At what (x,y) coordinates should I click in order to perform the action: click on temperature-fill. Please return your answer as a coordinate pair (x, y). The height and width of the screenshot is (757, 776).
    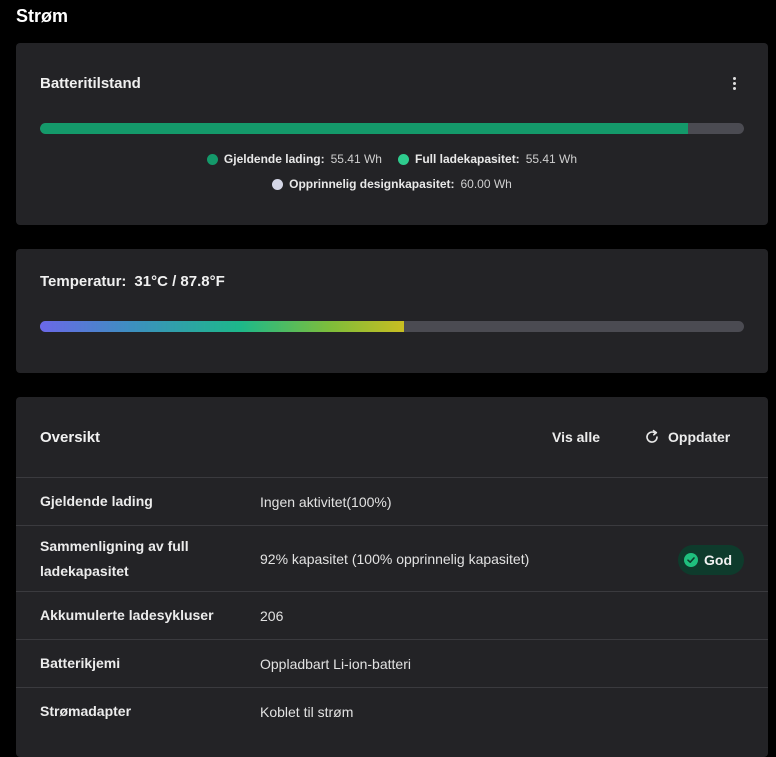
    Looking at the image, I should click on (222, 326).